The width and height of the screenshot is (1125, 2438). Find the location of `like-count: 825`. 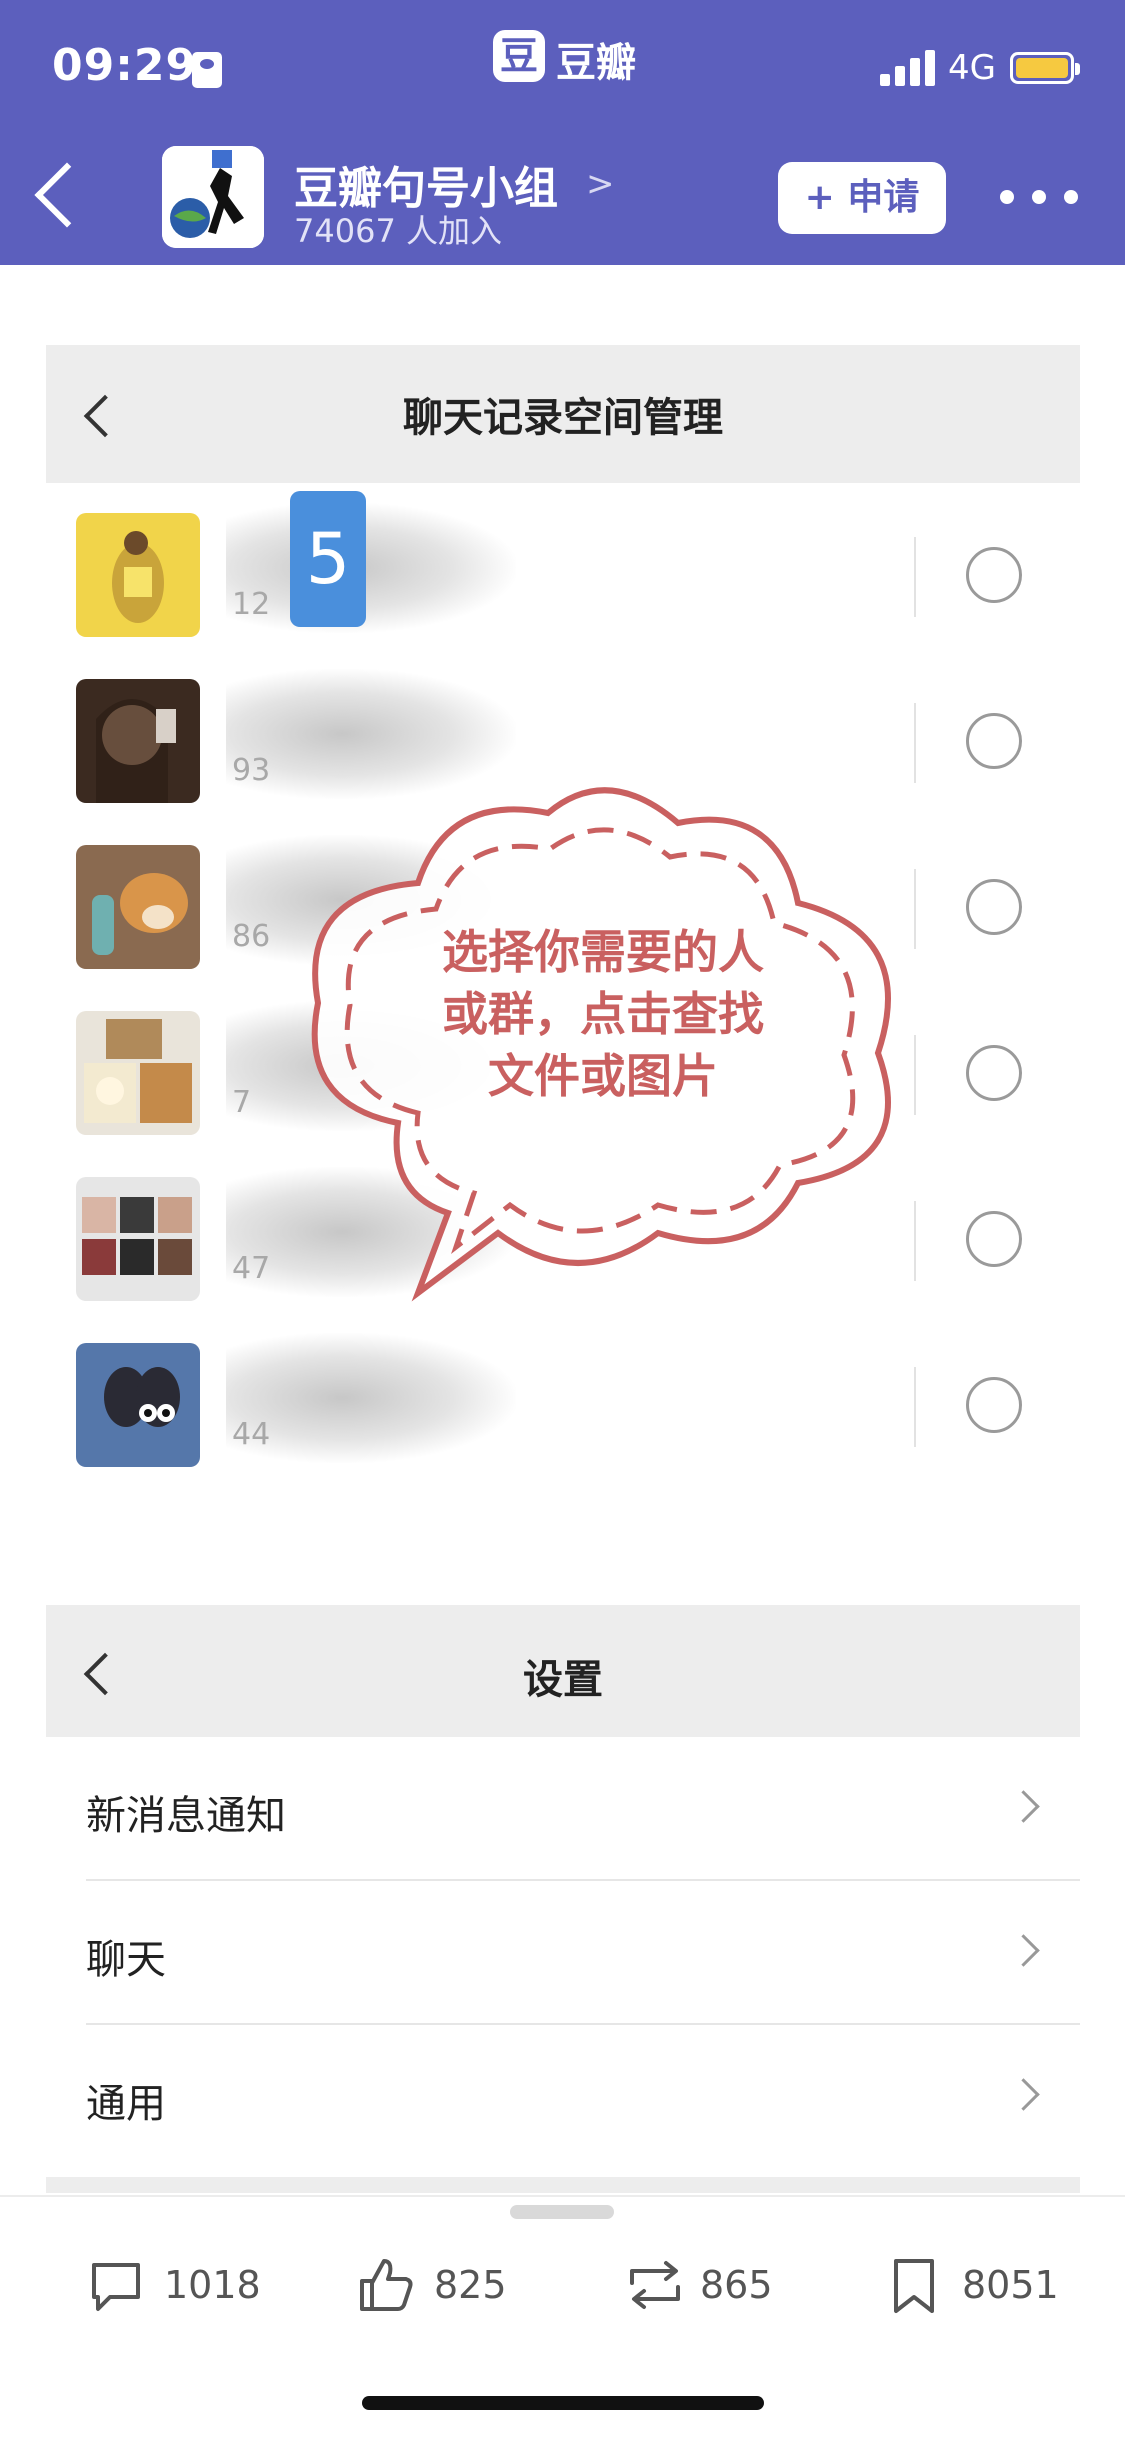

like-count: 825 is located at coordinates (470, 2285).